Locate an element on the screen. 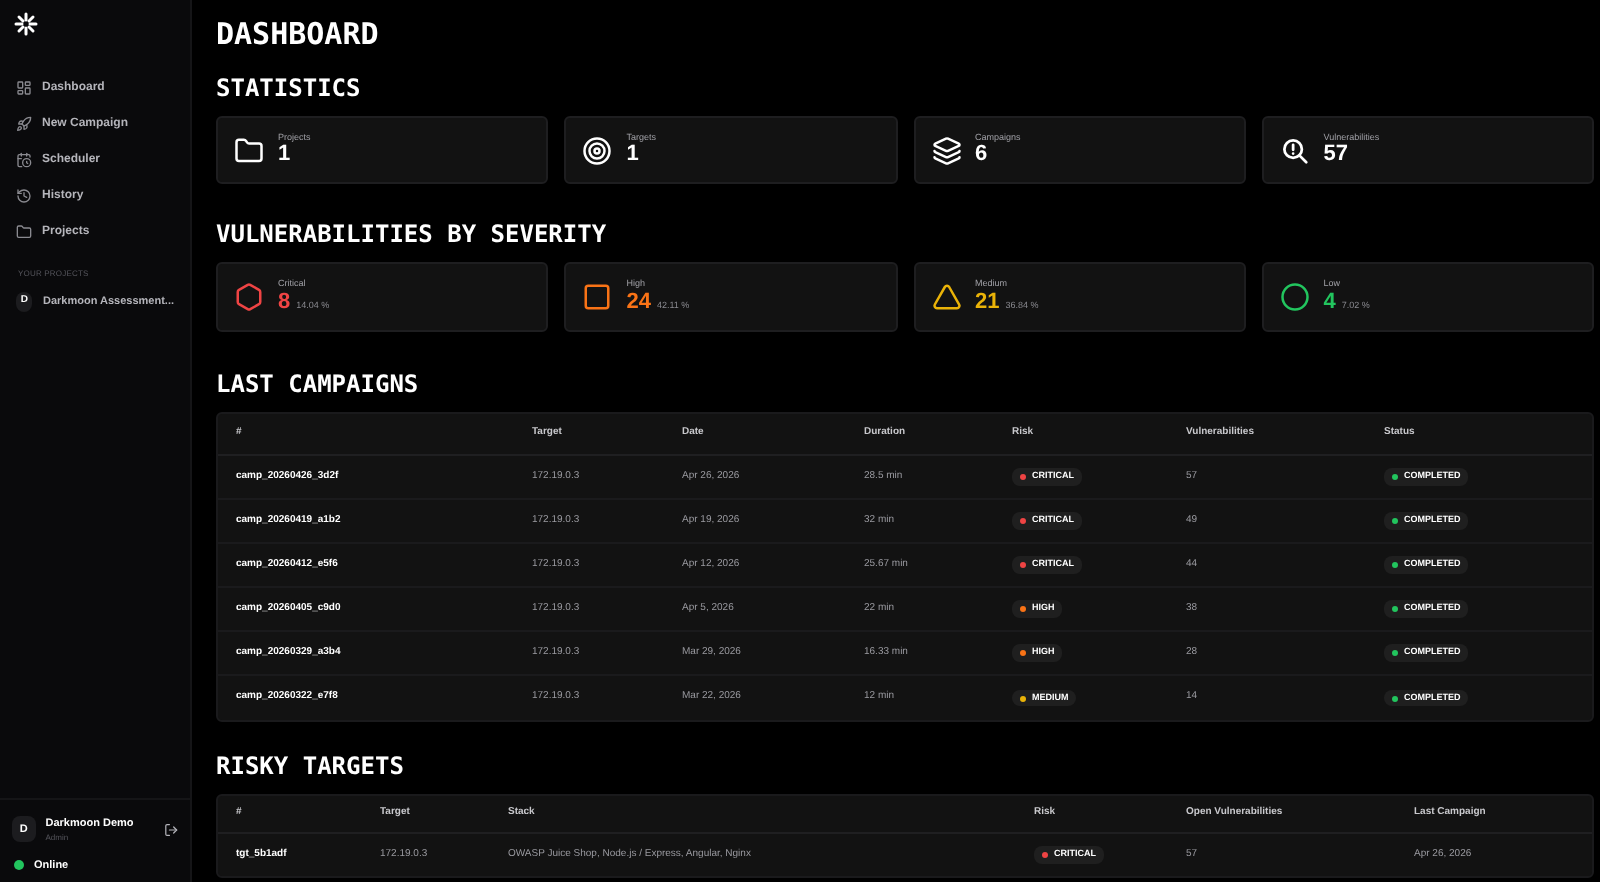 Image resolution: width=1600 pixels, height=882 pixels. section-heading: STATISTICS is located at coordinates (289, 88).